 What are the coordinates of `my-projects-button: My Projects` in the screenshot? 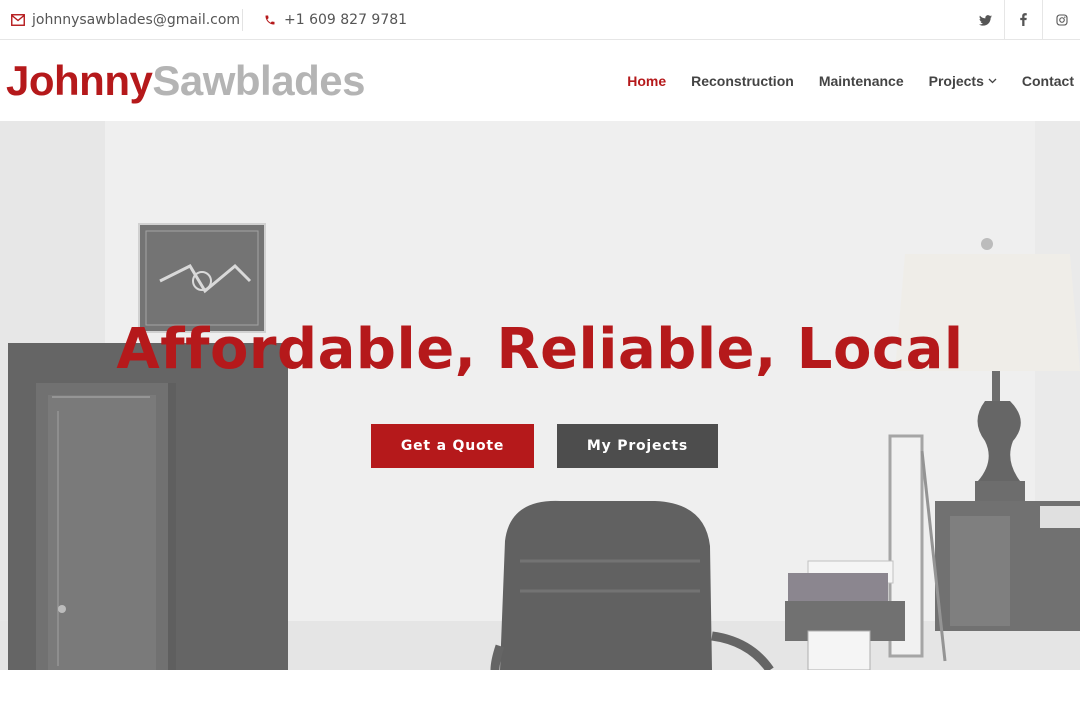 It's located at (637, 446).